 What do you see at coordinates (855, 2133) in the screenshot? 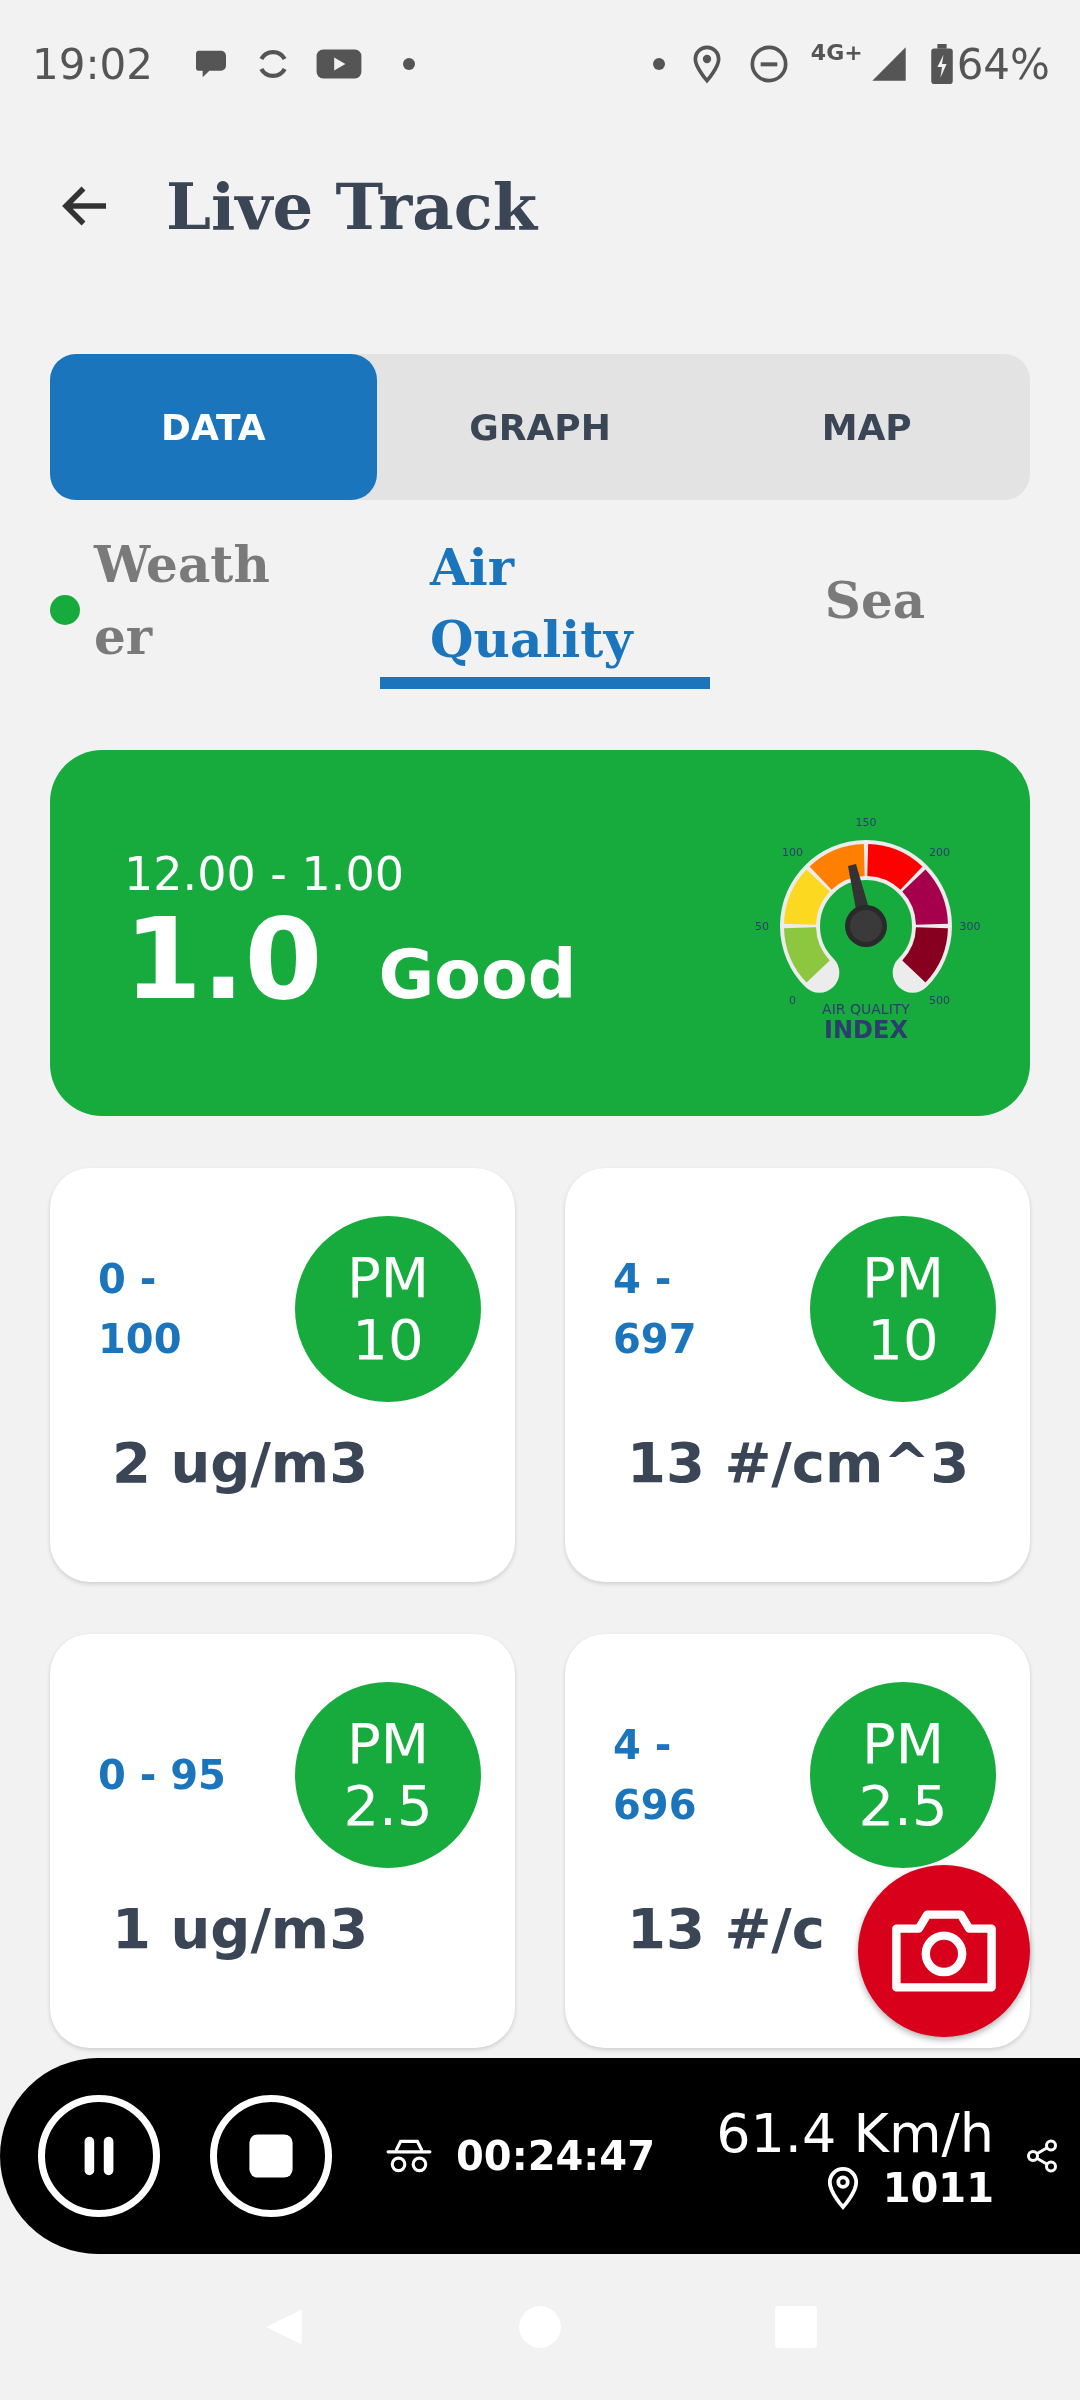
I see `speed-reading: 61.4 Km/h` at bounding box center [855, 2133].